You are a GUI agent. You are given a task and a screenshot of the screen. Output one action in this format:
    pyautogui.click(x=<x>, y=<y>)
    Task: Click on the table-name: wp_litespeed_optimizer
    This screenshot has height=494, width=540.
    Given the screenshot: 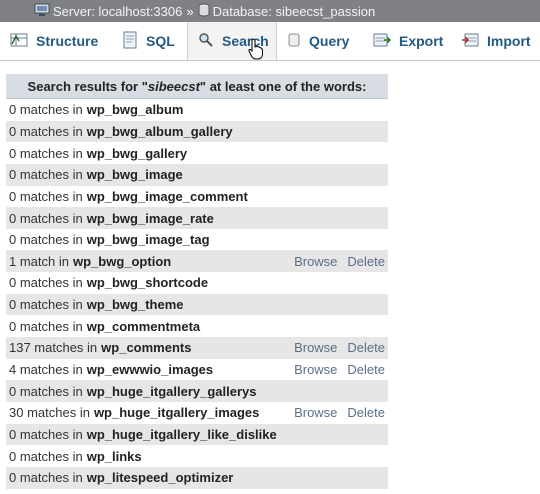 What is the action you would take?
    pyautogui.click(x=160, y=478)
    